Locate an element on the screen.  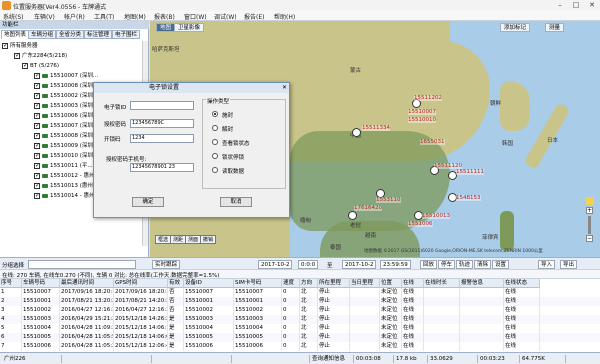
tree-group-bt: BT (5/276) is located at coordinates (40, 66).